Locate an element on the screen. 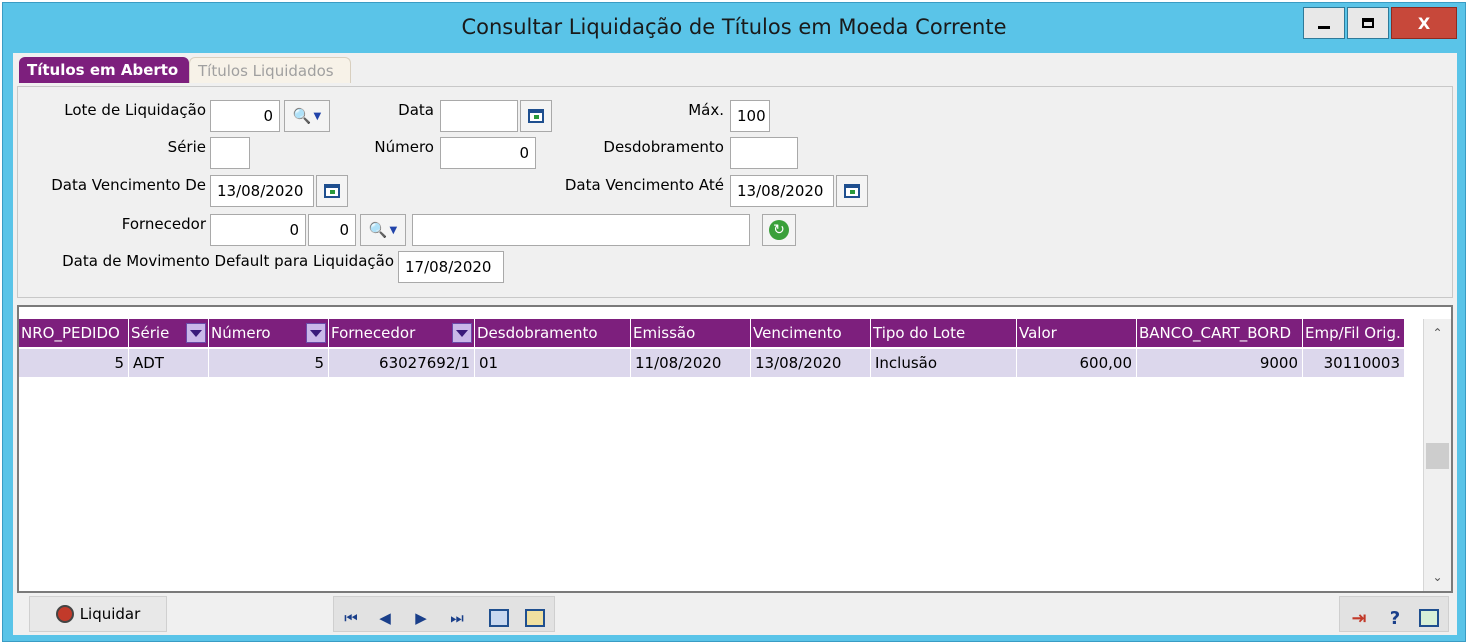 Image resolution: width=1468 pixels, height=644 pixels. lote-label: Lote de Liquidação is located at coordinates (135, 110).